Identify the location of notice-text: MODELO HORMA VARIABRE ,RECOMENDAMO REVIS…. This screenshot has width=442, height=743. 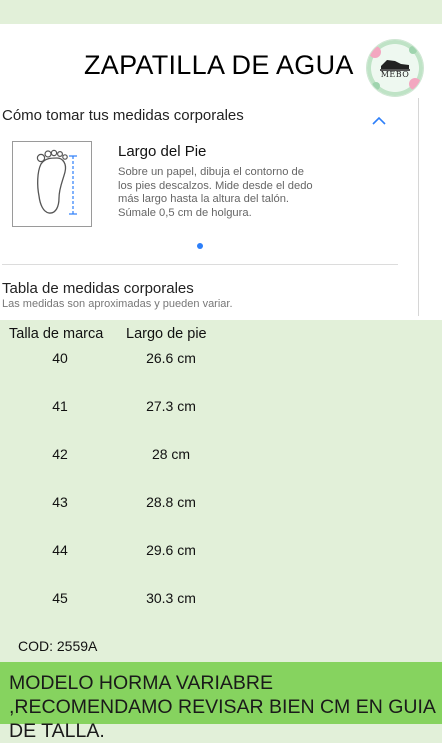
(222, 707).